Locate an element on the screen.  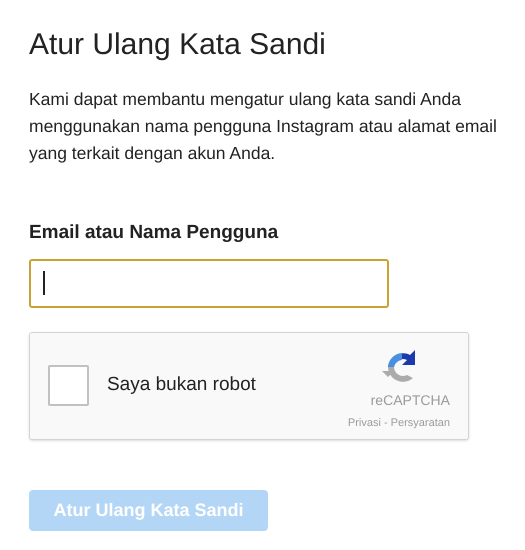
captcha-label: Saya bukan robot is located at coordinates (181, 385).